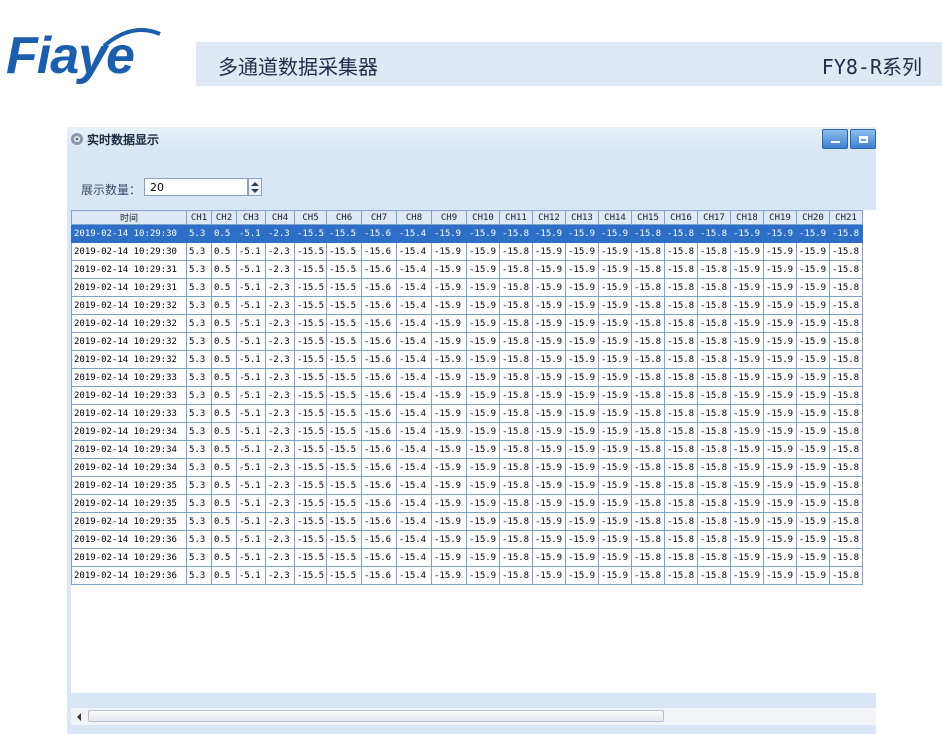 This screenshot has width=942, height=734. I want to click on cell-ch21: -15.8, so click(846, 251).